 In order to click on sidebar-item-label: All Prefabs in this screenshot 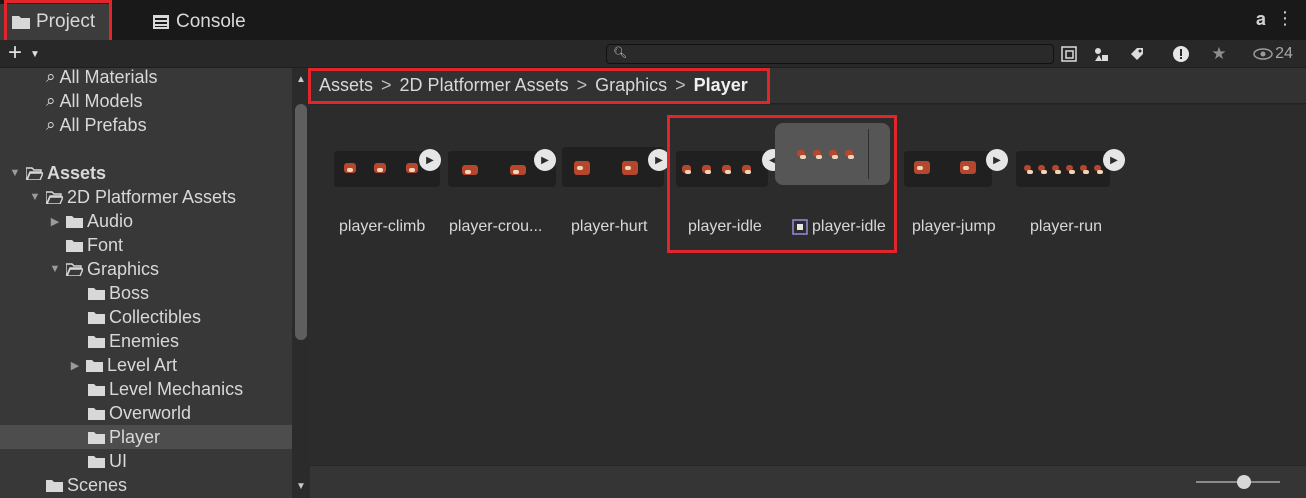, I will do `click(103, 124)`.